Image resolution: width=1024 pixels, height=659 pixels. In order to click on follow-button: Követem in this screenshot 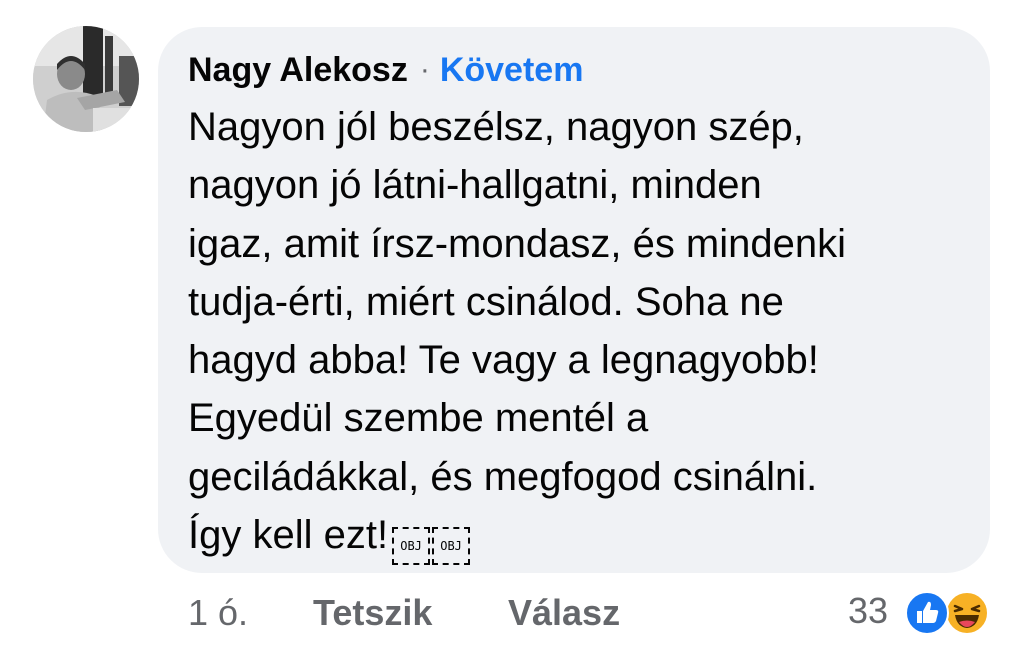, I will do `click(512, 70)`.